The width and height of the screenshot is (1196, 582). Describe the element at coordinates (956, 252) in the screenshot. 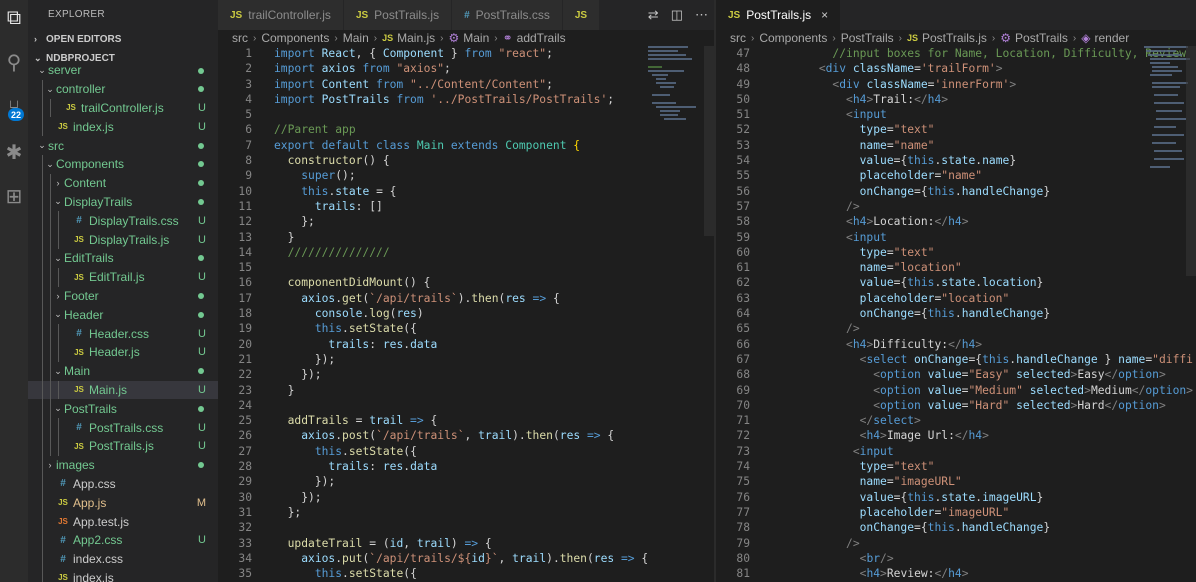

I see `code-line: 60 type="text"` at that location.